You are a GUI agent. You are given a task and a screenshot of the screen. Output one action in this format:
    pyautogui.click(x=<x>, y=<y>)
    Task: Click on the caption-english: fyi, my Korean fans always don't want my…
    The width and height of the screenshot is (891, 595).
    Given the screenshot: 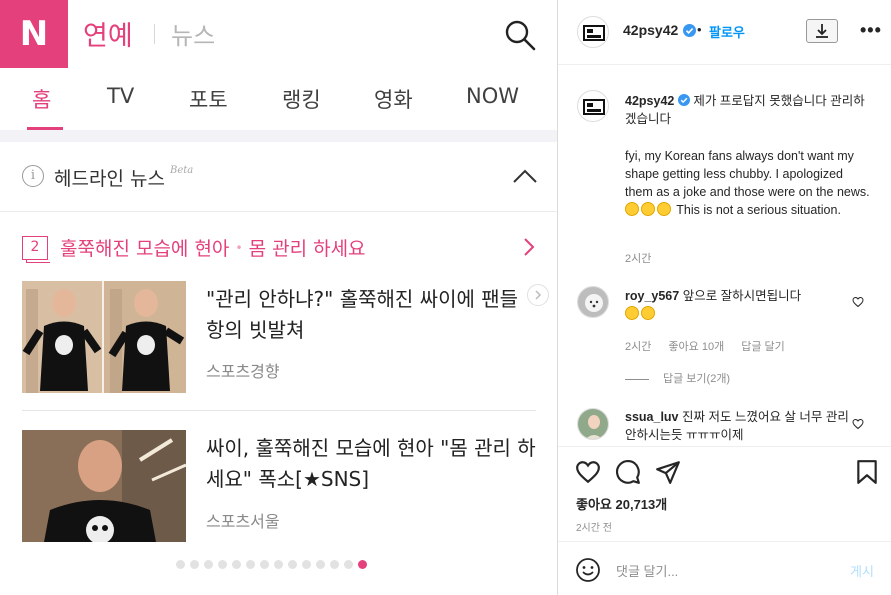 What is the action you would take?
    pyautogui.click(x=747, y=183)
    